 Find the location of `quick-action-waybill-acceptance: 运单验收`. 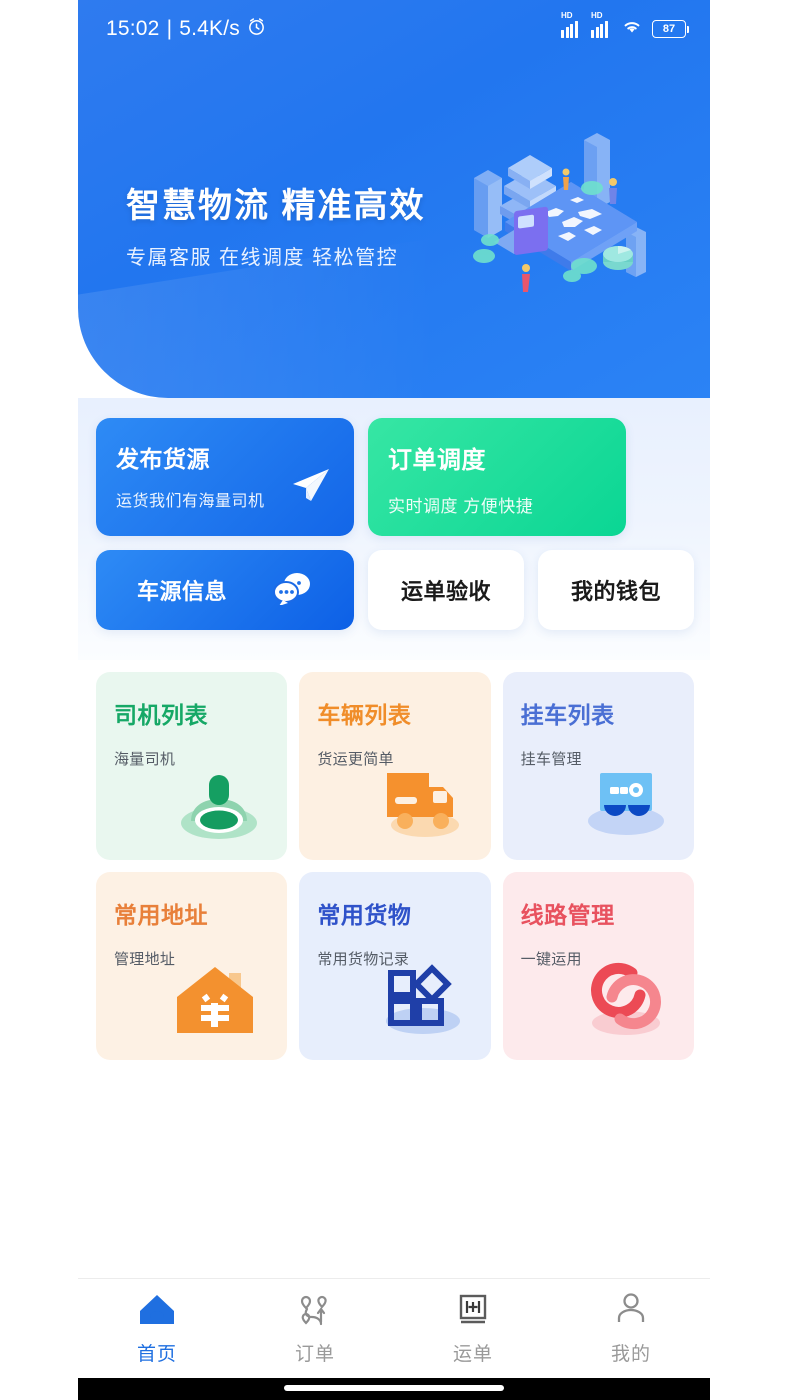

quick-action-waybill-acceptance: 运单验收 is located at coordinates (446, 590).